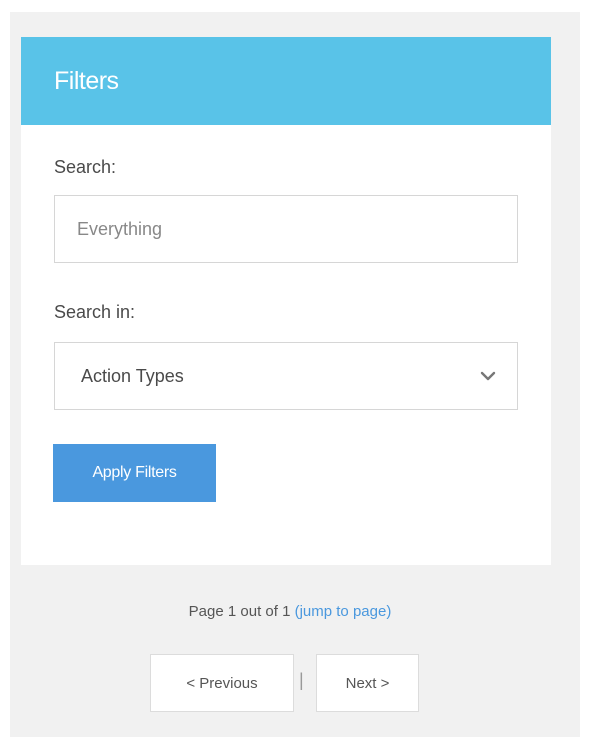  What do you see at coordinates (85, 167) in the screenshot?
I see `search-label: Search:` at bounding box center [85, 167].